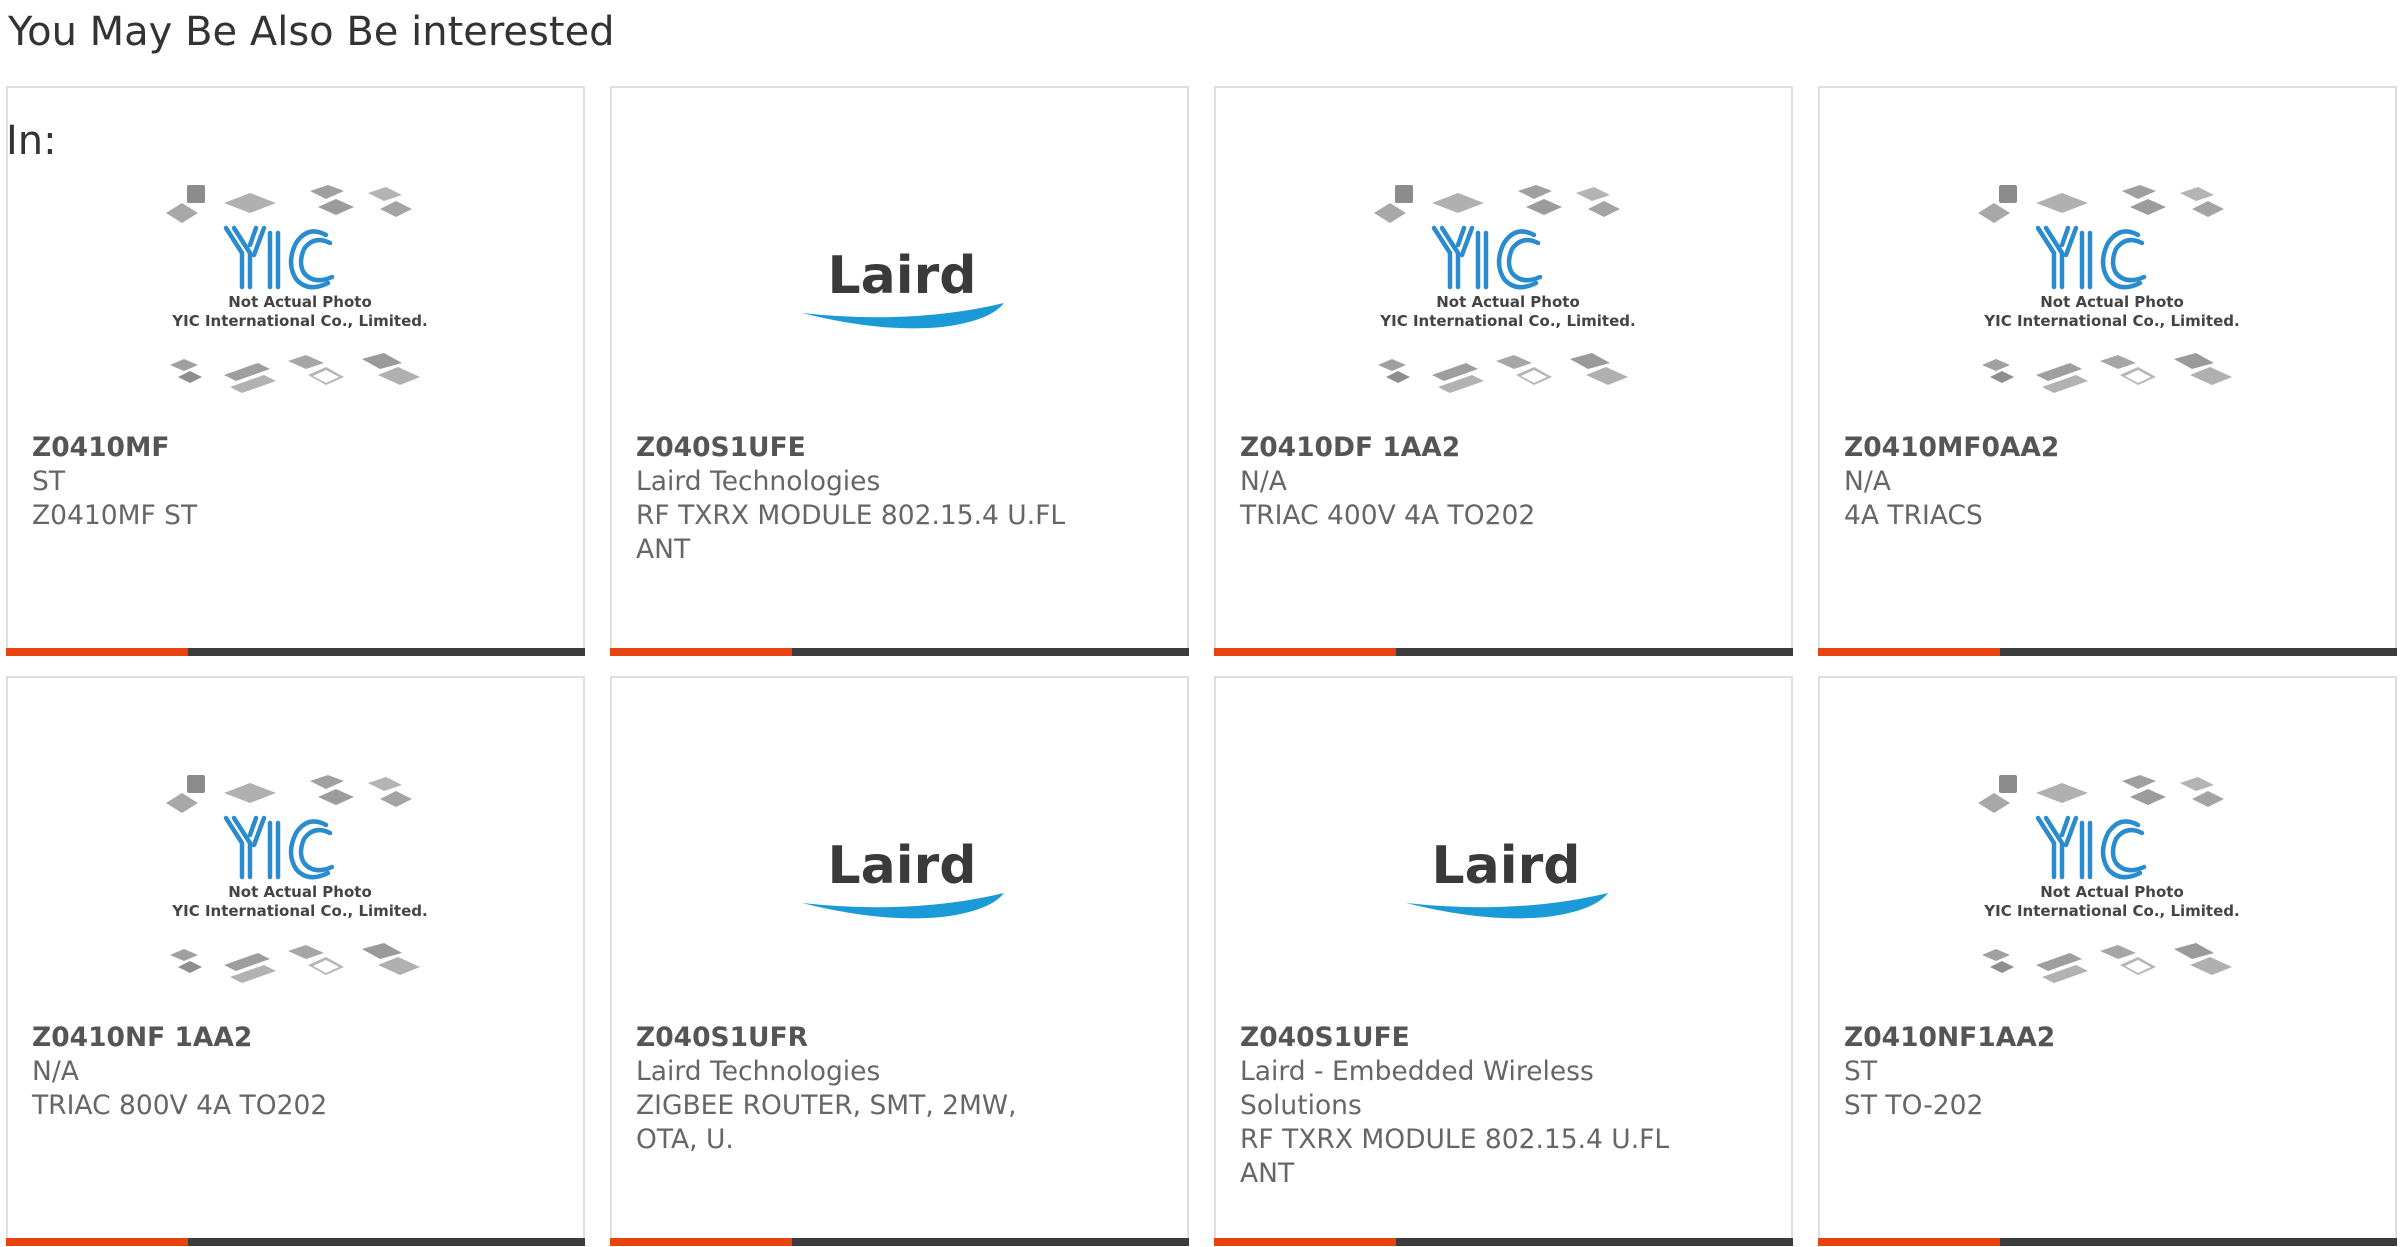 This screenshot has width=2400, height=1247. I want to click on product-description: ZIGBEE ROUTER, SMT, 2MW, OTA, U., so click(826, 1122).